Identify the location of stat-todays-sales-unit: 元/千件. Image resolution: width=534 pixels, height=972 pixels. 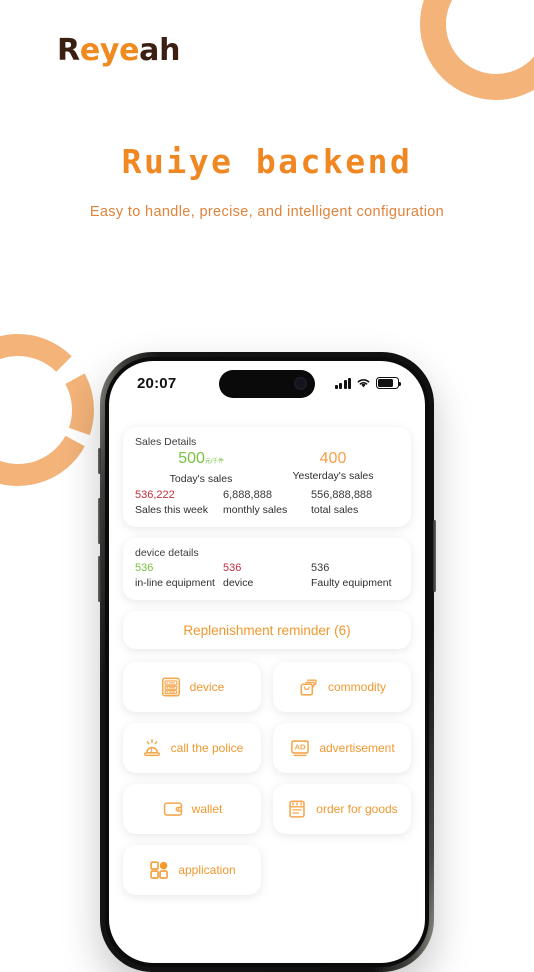
(214, 462).